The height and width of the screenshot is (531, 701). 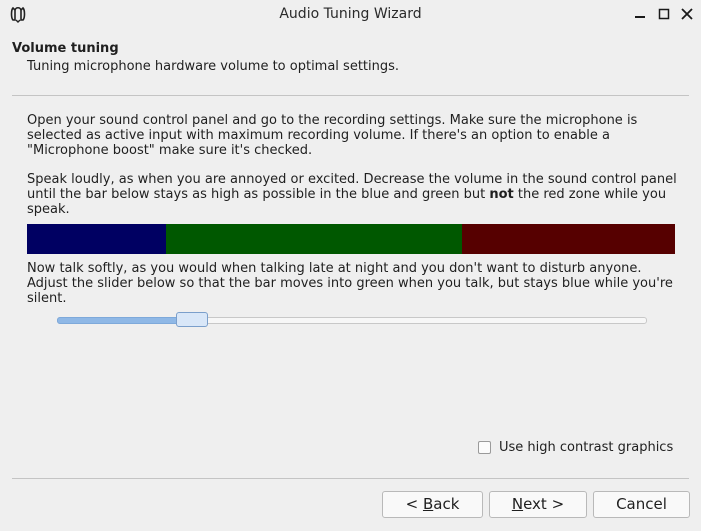 I want to click on volume-level-bar, so click(x=351, y=239).